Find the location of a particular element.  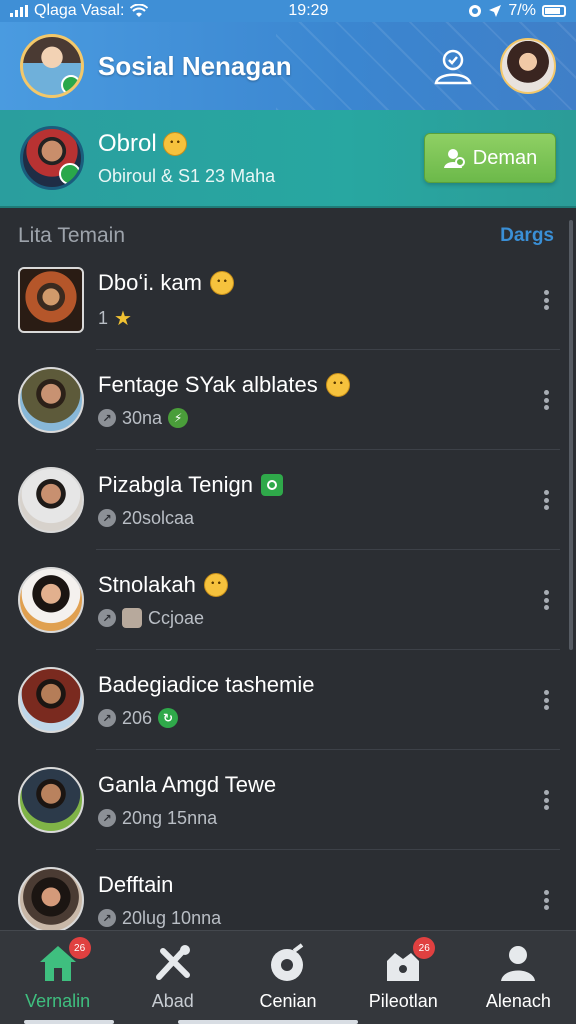

chat-avatar is located at coordinates (52, 158).